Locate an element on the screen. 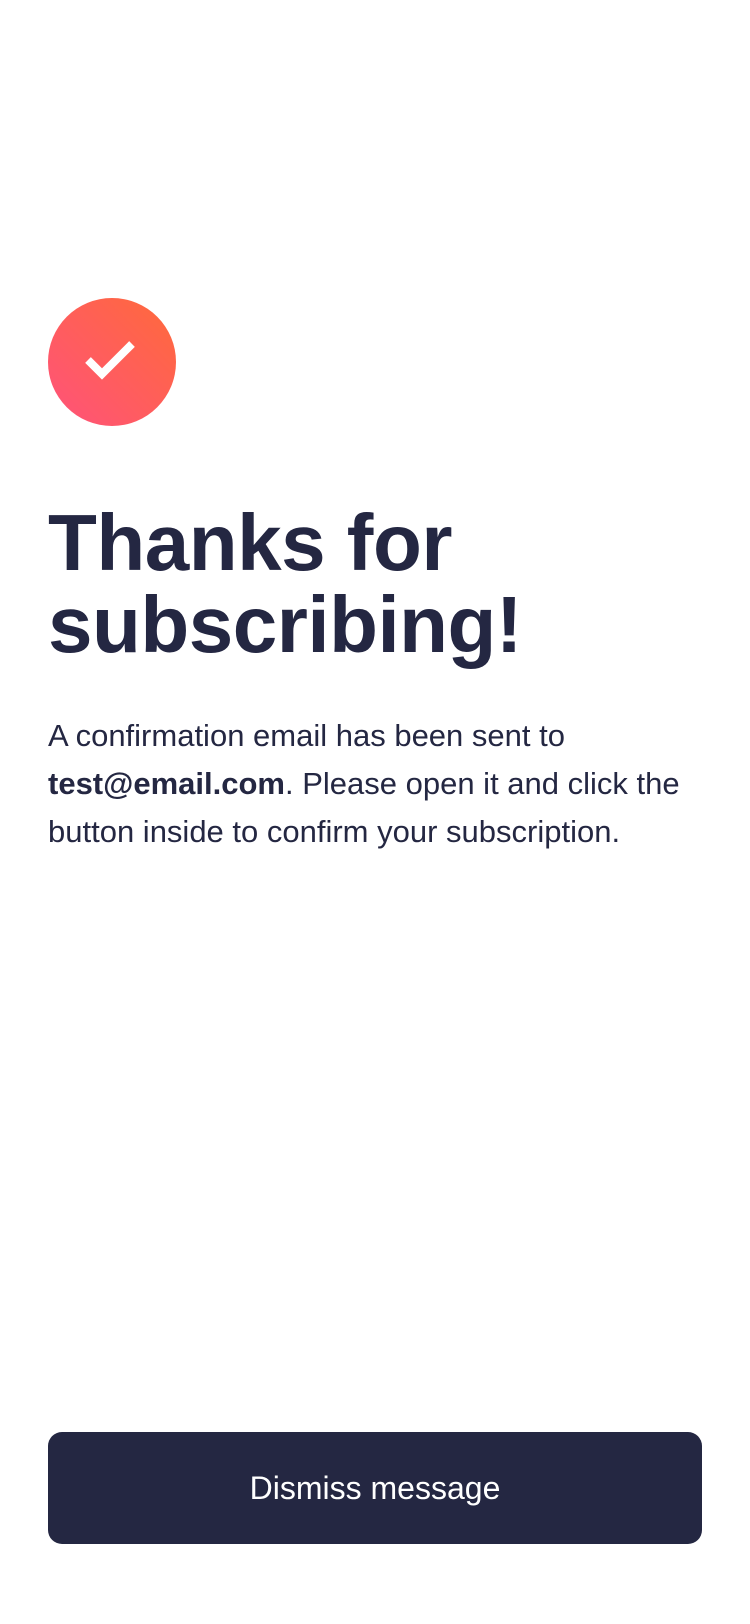 The width and height of the screenshot is (750, 1624). email-address: test@email.com is located at coordinates (166, 783).